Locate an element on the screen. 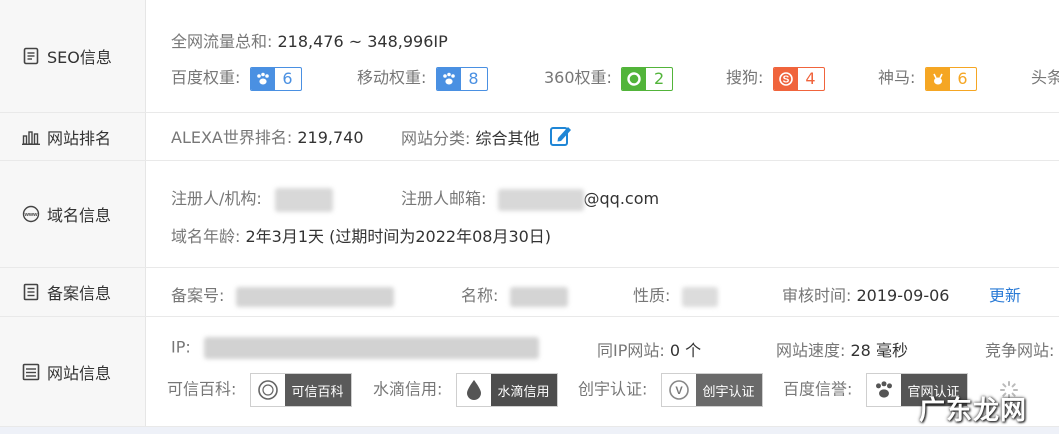  domain-row-header: www 域名信息 is located at coordinates (73, 214).